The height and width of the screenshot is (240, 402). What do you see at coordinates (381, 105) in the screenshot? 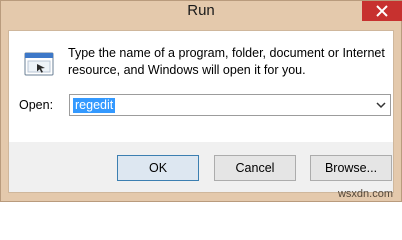
I see `chevron-down-icon` at bounding box center [381, 105].